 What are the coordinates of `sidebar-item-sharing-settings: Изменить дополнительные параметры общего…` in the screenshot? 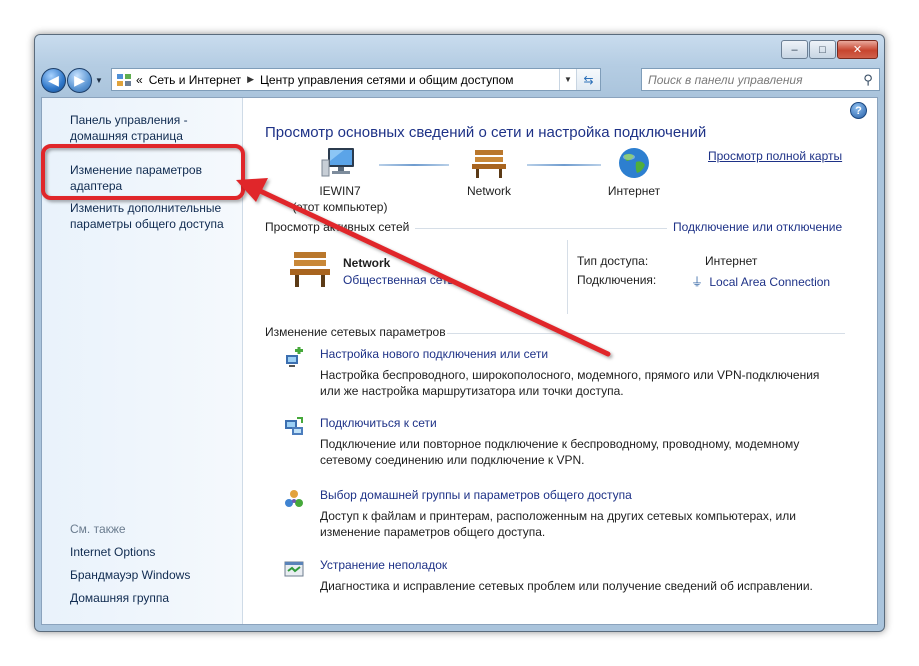 It's located at (147, 216).